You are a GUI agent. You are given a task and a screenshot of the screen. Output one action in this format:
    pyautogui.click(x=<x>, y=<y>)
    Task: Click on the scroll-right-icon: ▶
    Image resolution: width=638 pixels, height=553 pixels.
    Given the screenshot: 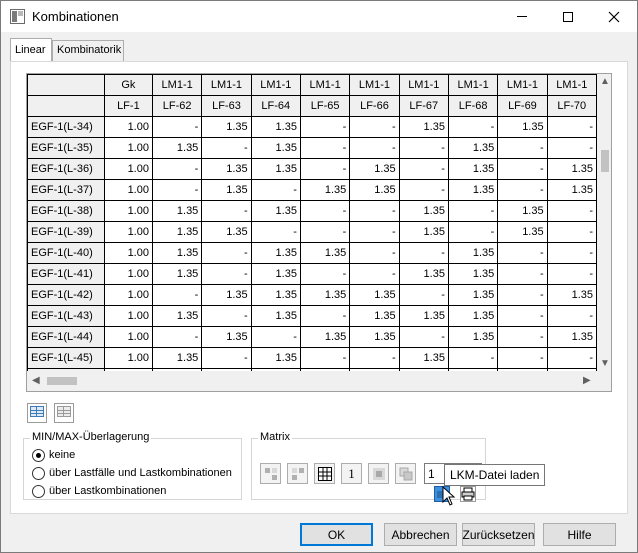 What is the action you would take?
    pyautogui.click(x=587, y=381)
    